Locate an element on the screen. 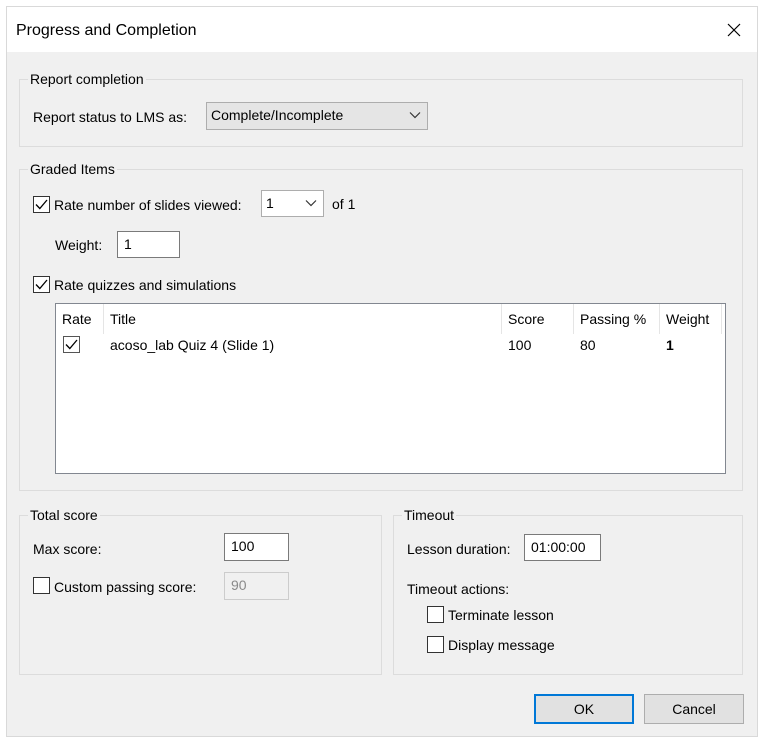  custom-passing-value: 90 is located at coordinates (239, 585).